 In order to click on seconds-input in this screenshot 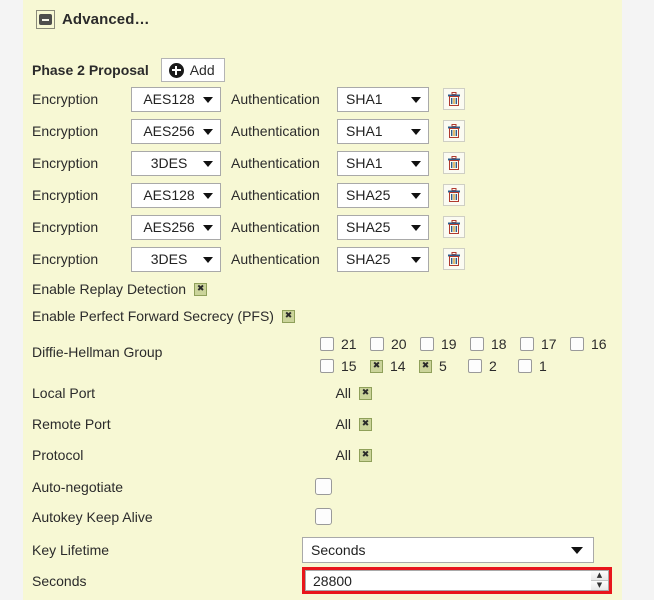, I will do `click(448, 580)`.